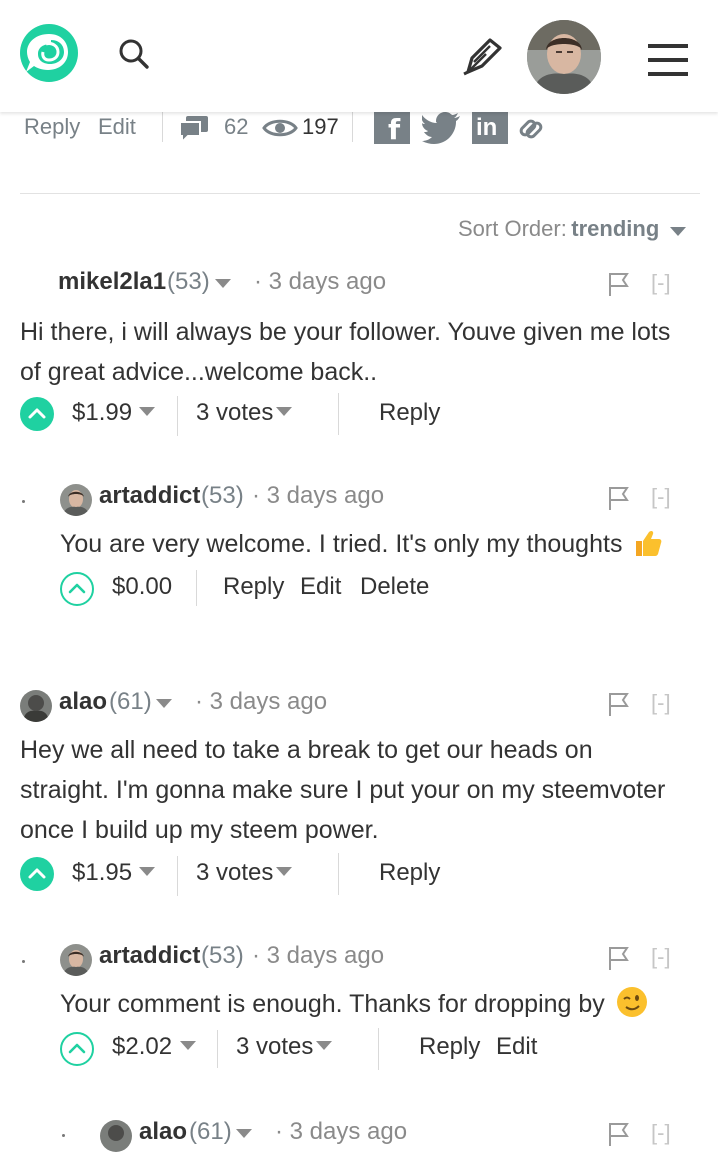 This screenshot has width=718, height=1152. Describe the element at coordinates (280, 128) in the screenshot. I see `views-icon` at that location.